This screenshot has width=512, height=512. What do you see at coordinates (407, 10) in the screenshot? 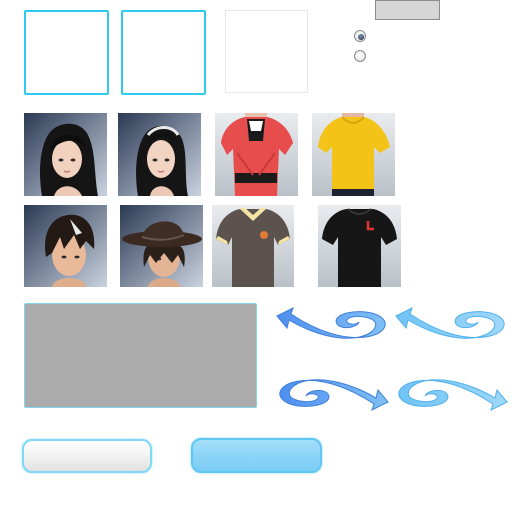
I see `top-button` at bounding box center [407, 10].